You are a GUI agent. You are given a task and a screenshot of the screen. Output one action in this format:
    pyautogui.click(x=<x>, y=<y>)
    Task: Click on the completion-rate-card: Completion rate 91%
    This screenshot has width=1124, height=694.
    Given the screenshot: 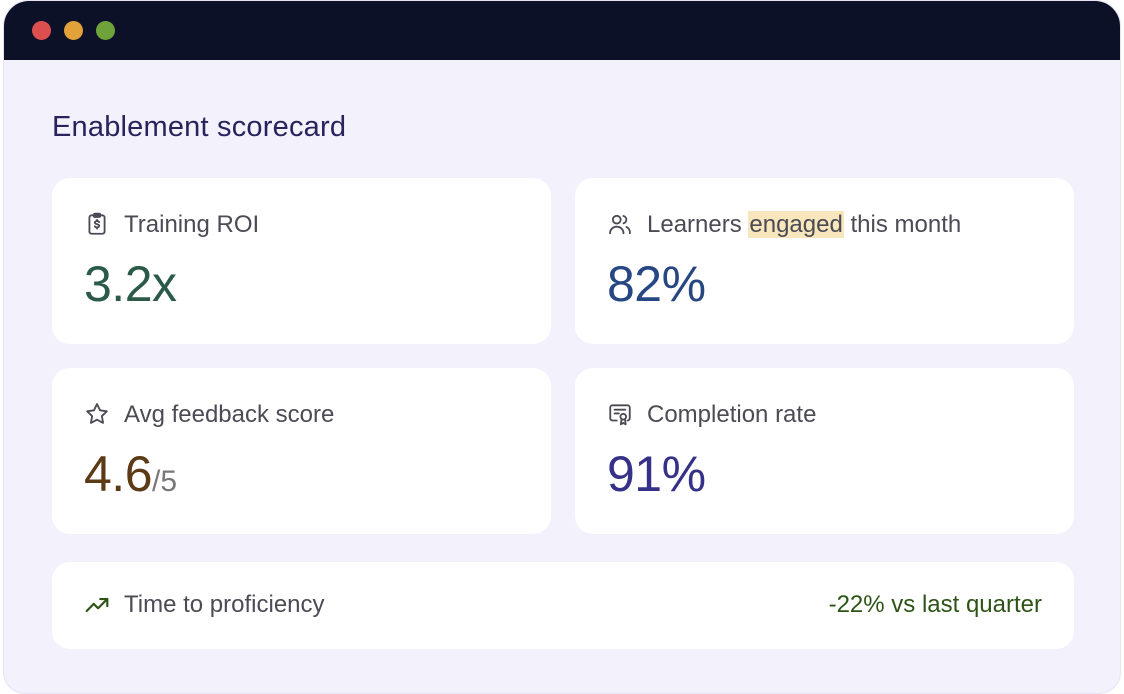 What is the action you would take?
    pyautogui.click(x=824, y=451)
    